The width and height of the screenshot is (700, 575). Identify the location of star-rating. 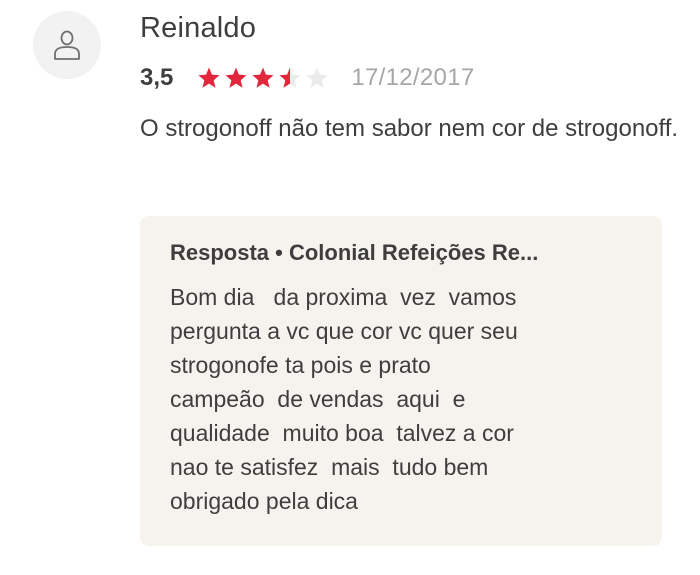
(263, 78).